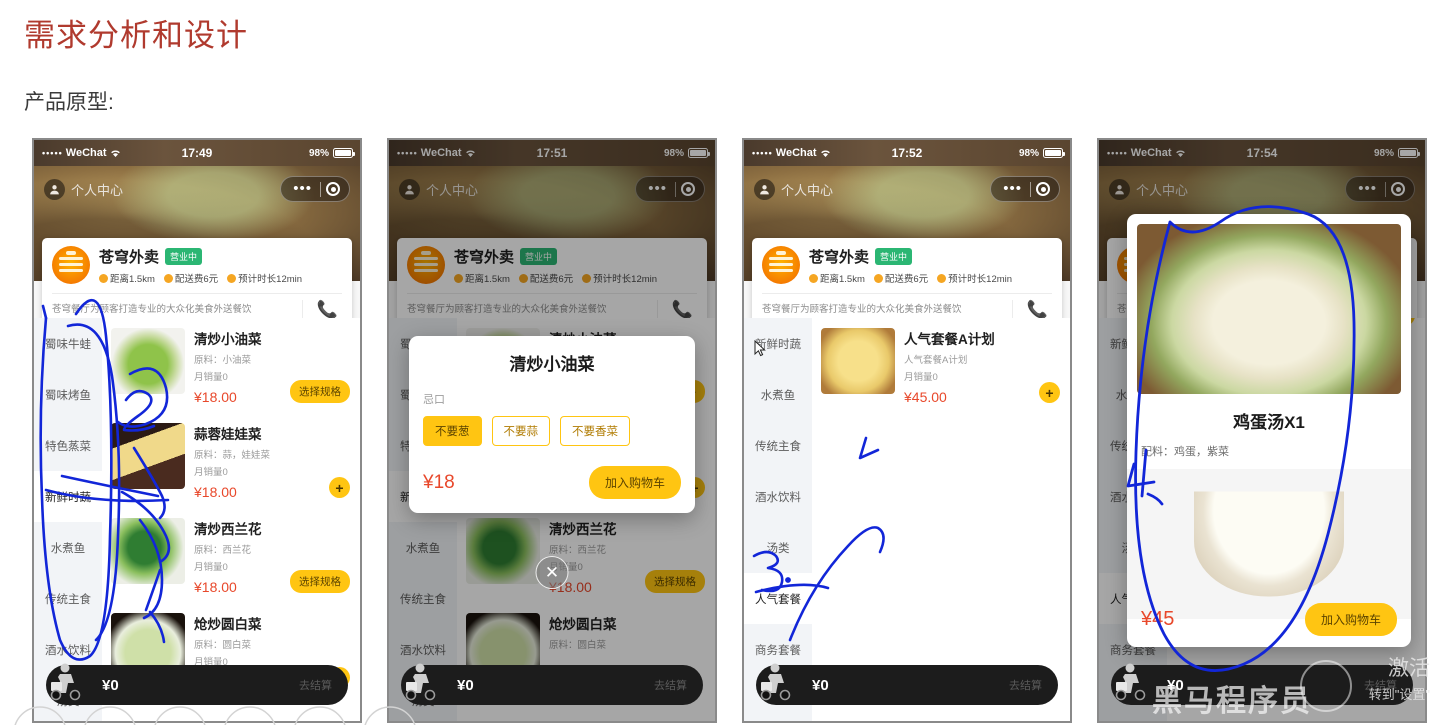 The height and width of the screenshot is (725, 1436). What do you see at coordinates (148, 456) in the screenshot?
I see `dish-image` at bounding box center [148, 456].